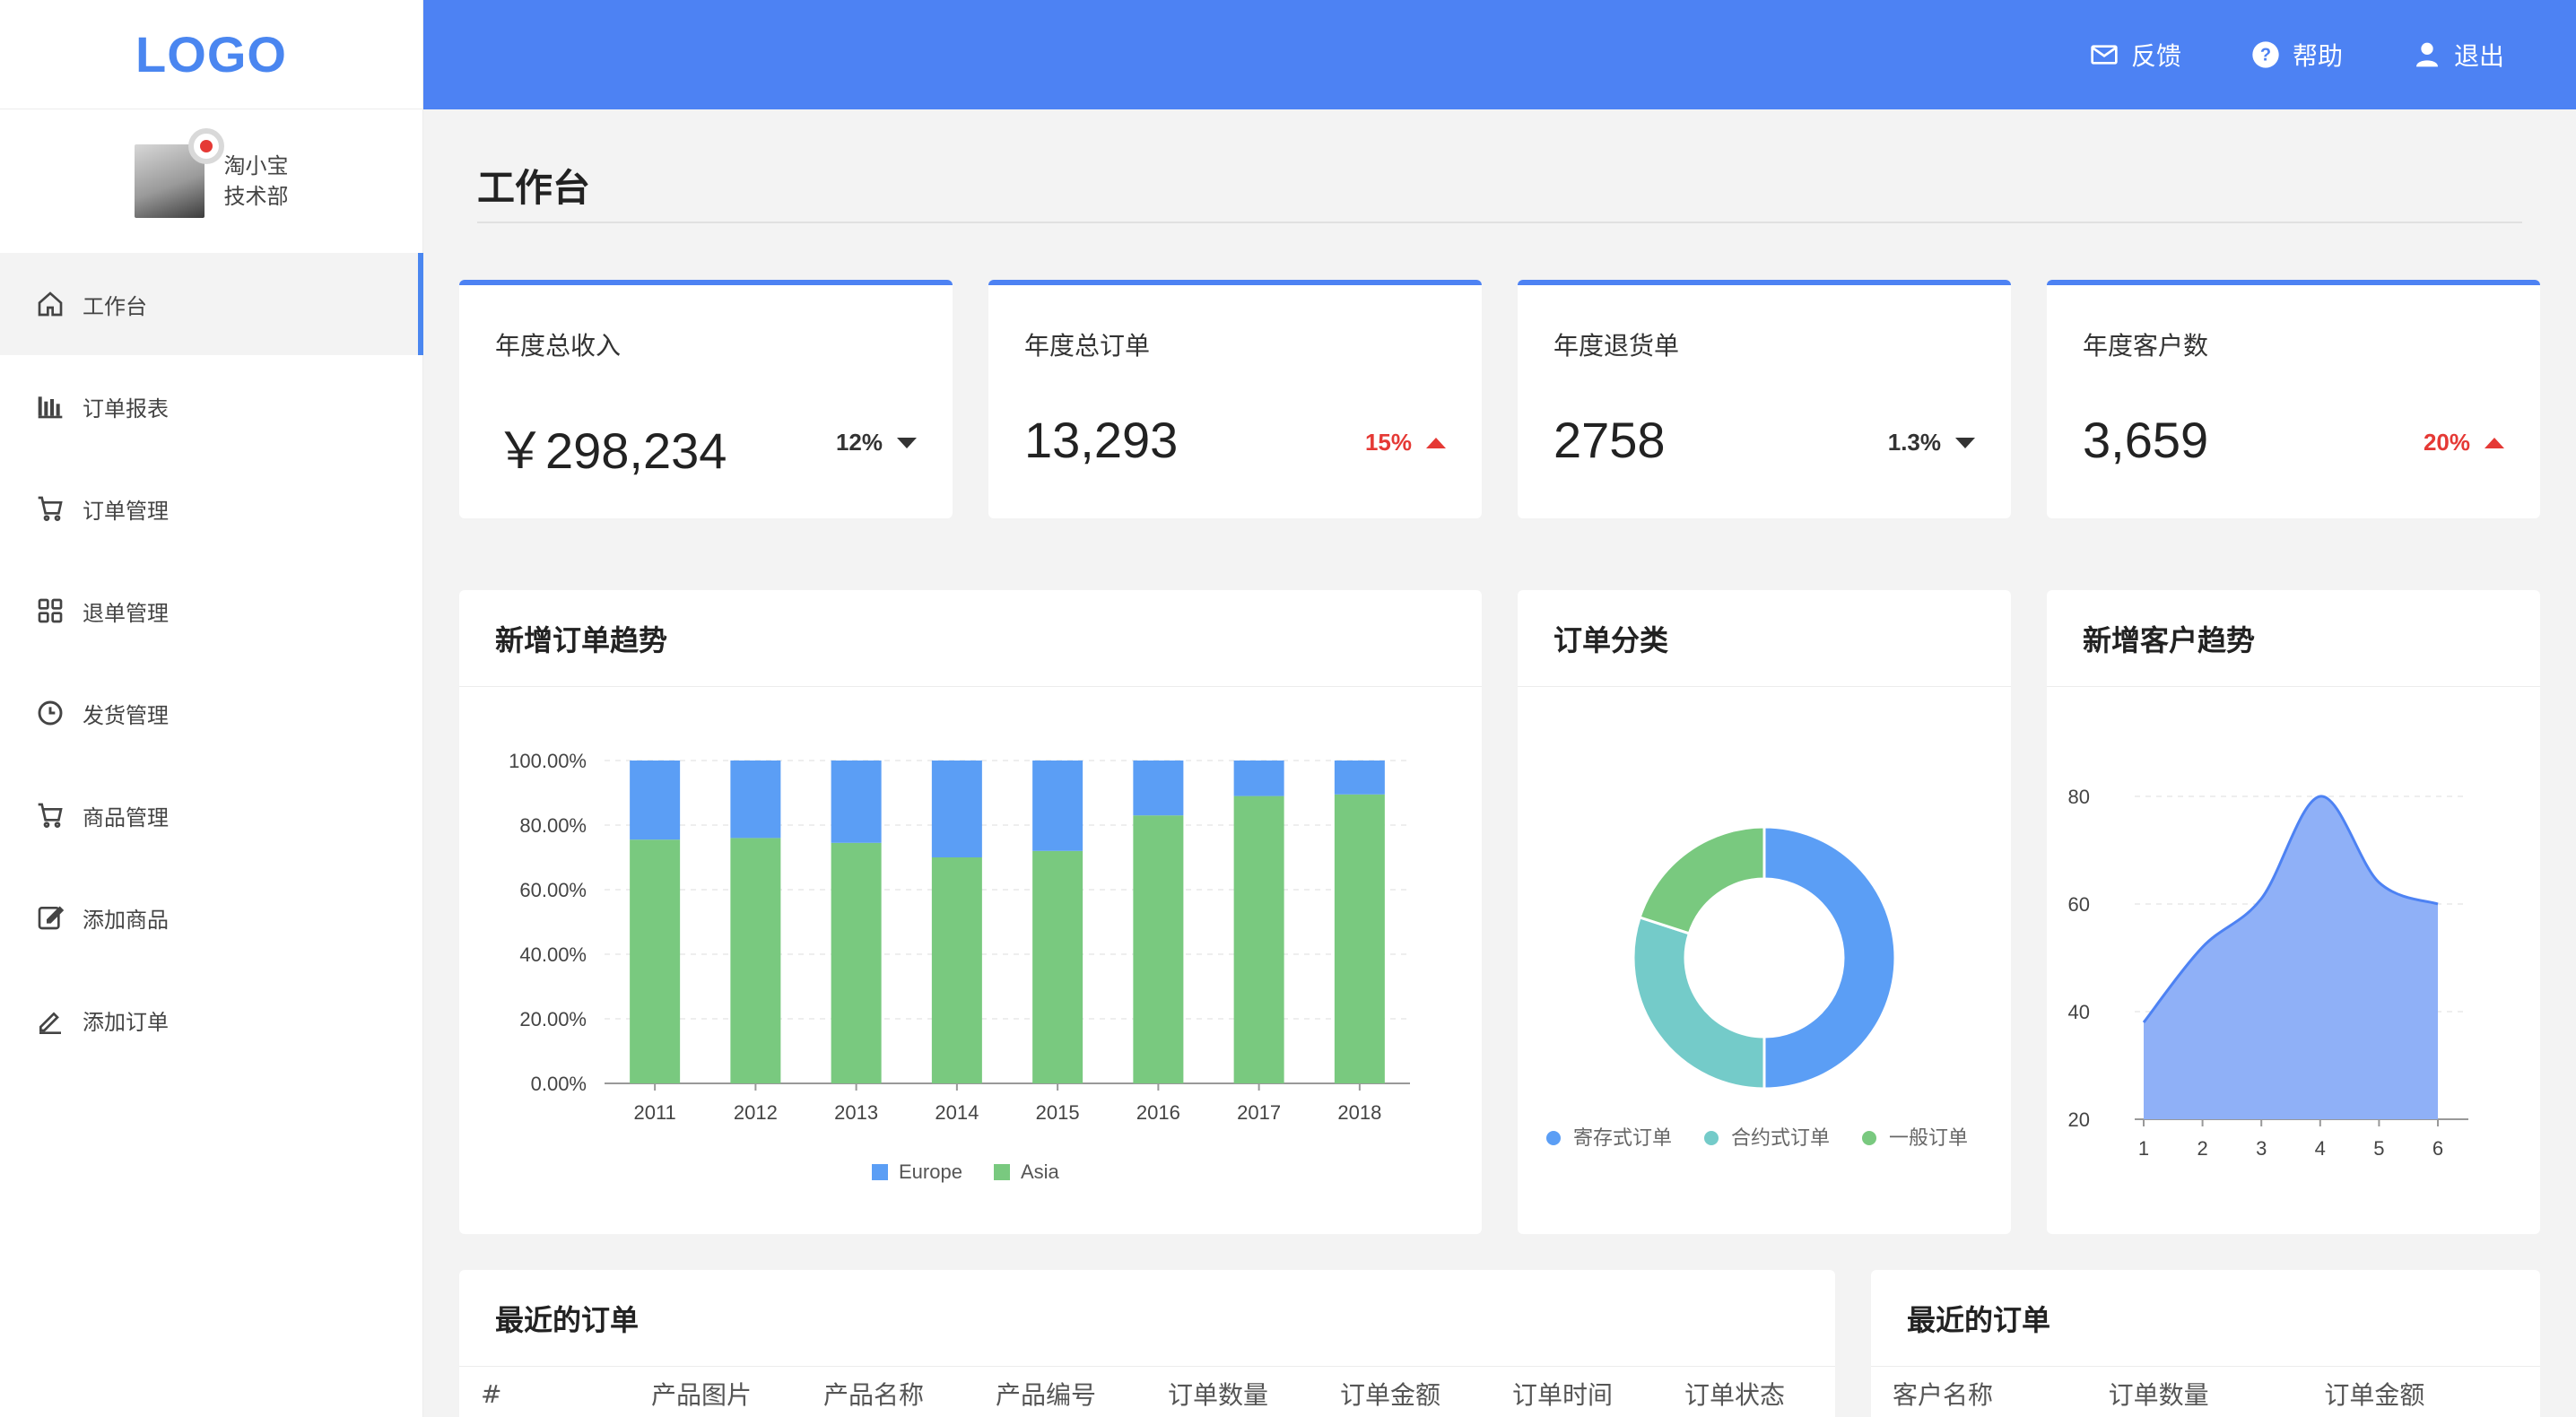 This screenshot has width=2576, height=1417. I want to click on y-tick-label: 80.00%, so click(553, 825).